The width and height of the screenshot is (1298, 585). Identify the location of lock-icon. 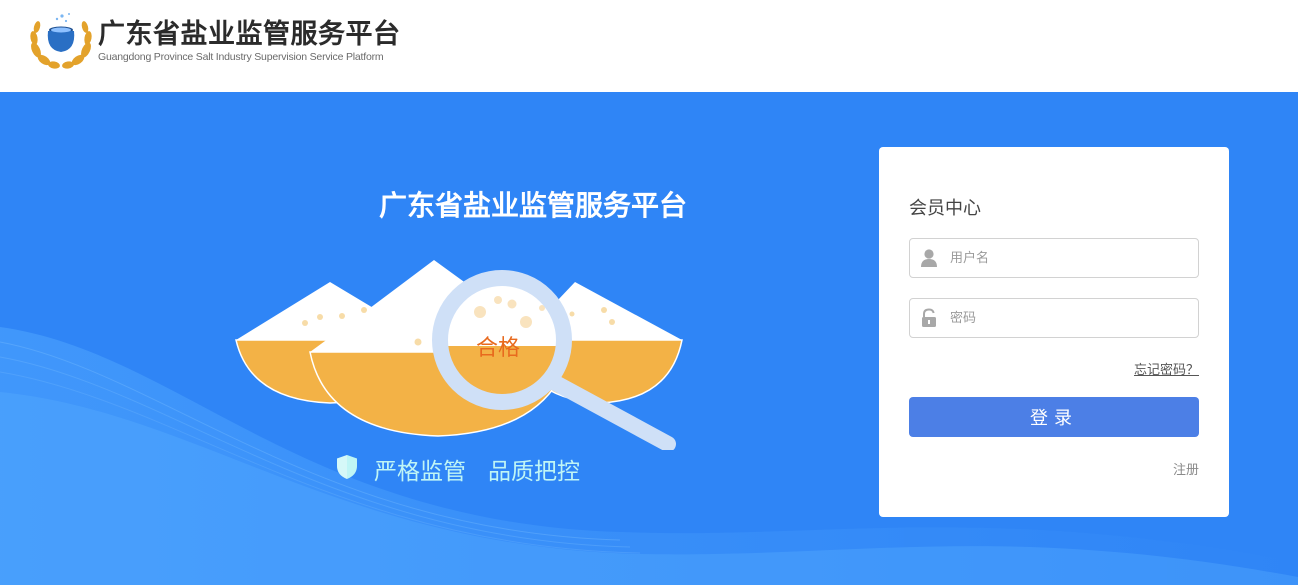
(929, 318).